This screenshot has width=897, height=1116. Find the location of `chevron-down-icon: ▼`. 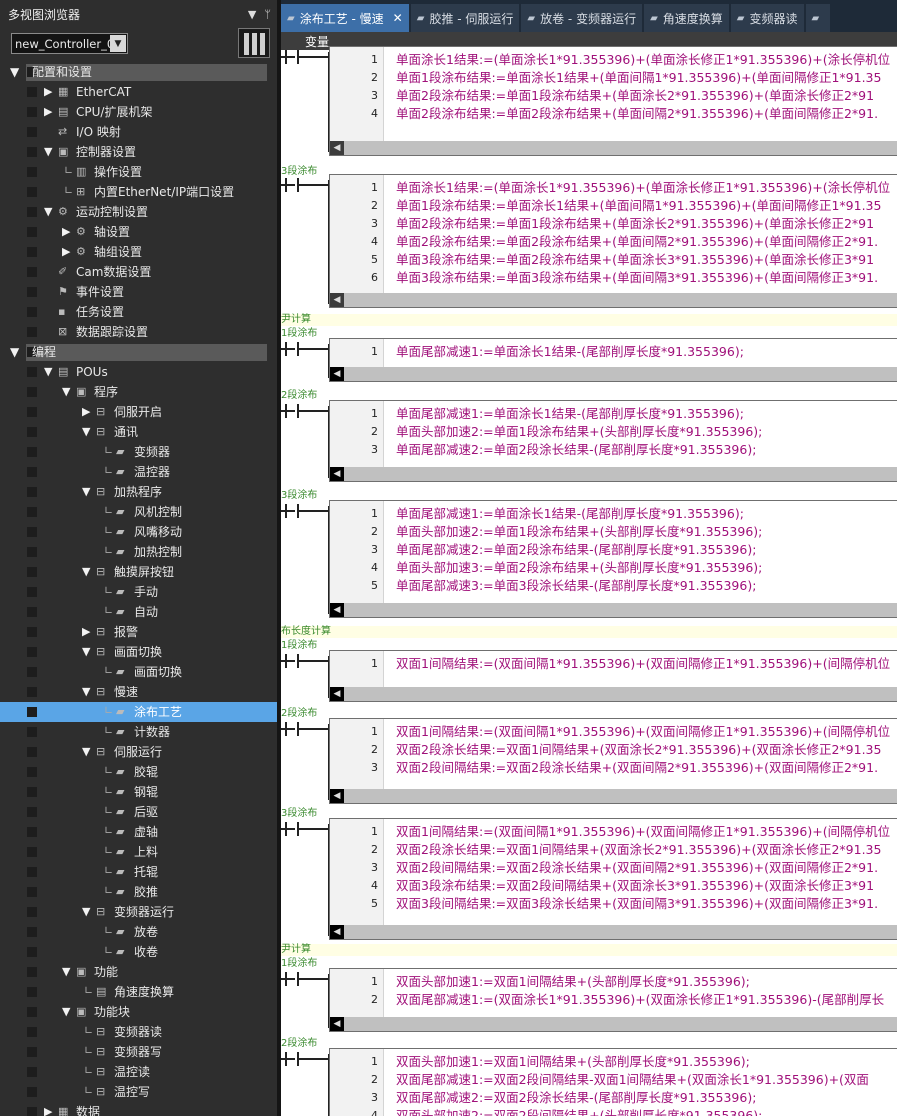

chevron-down-icon: ▼ is located at coordinates (118, 43).